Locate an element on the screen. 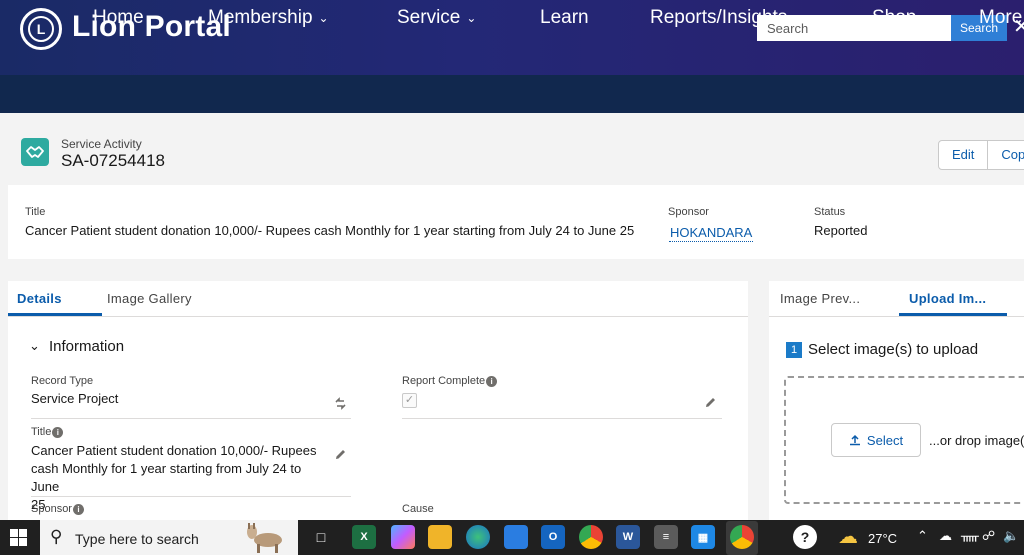 The width and height of the screenshot is (1024, 555). store-icon is located at coordinates (516, 537).